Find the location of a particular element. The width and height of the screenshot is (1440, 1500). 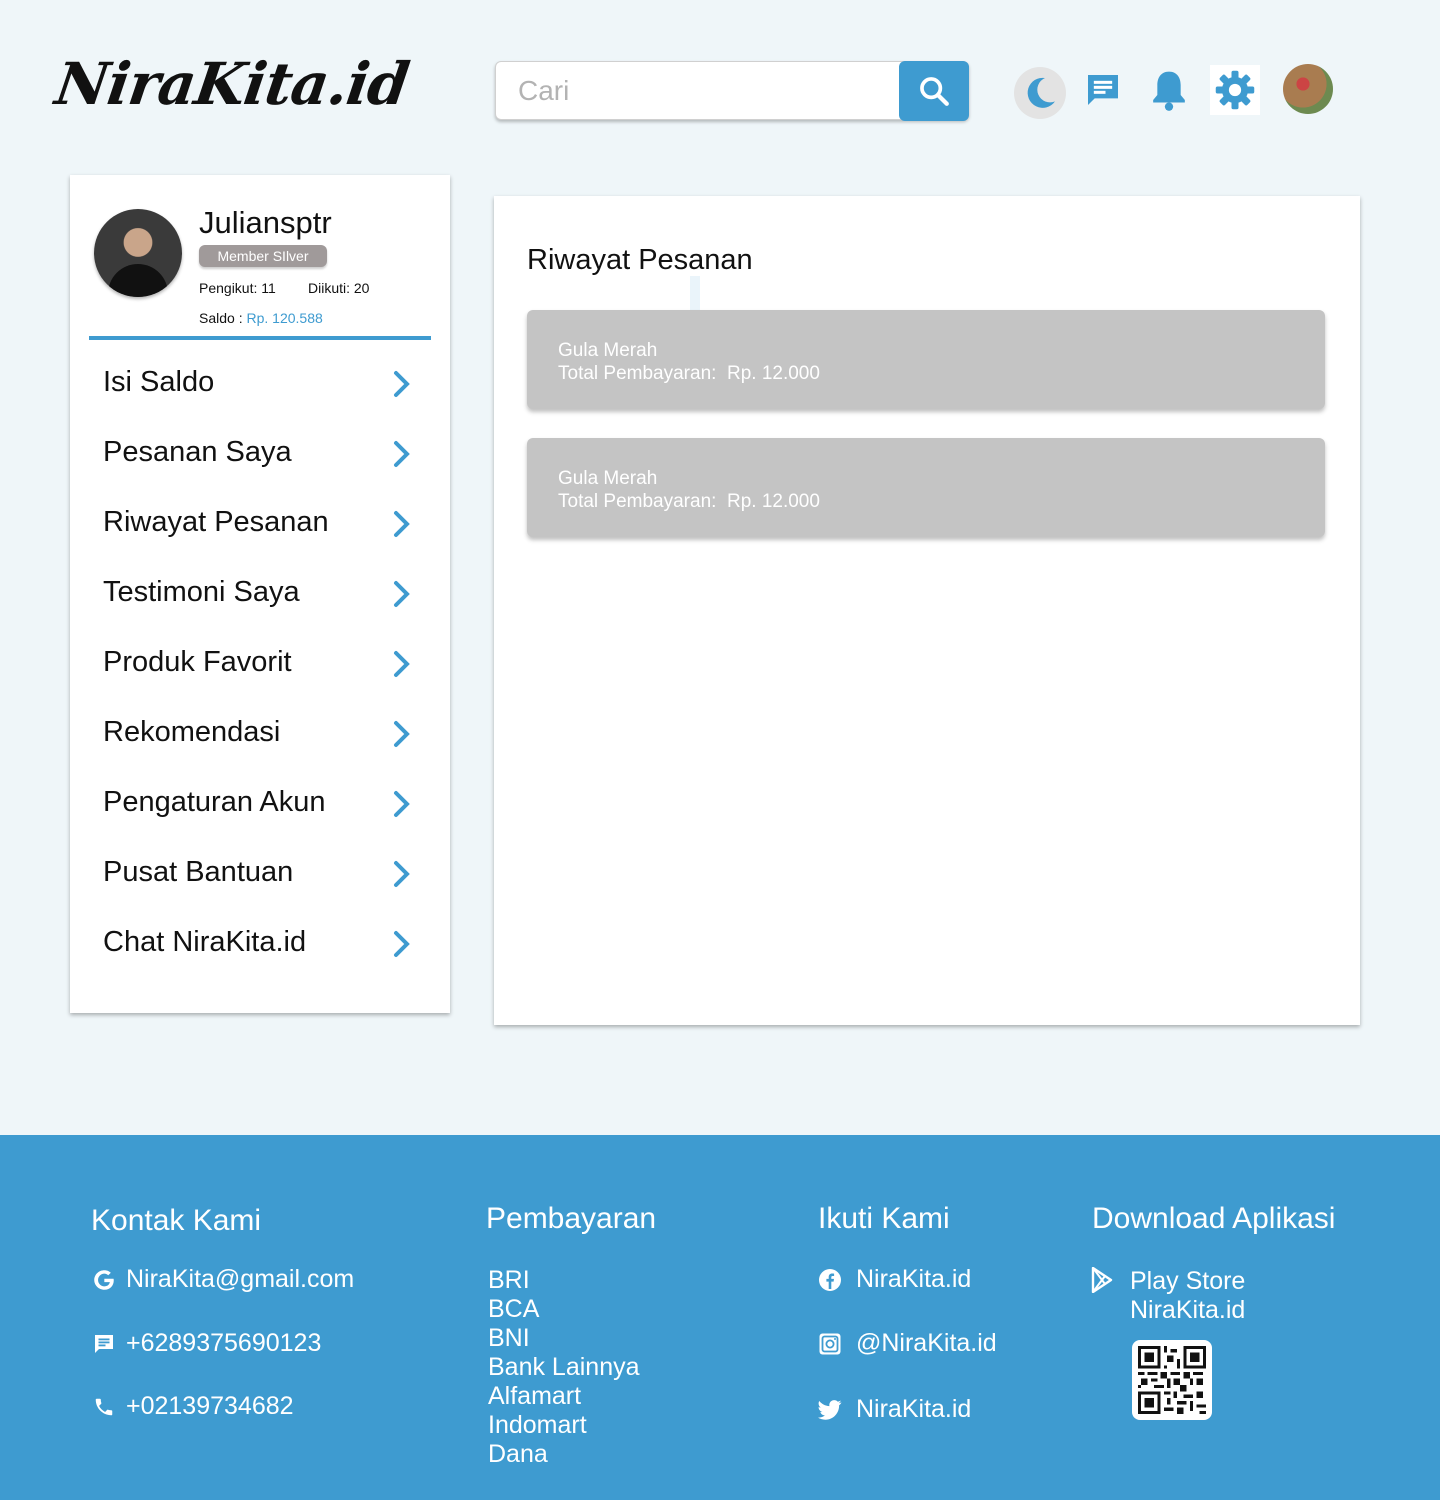

menu-item-testimoni-saya: Testimoni Saya is located at coordinates (260, 593).